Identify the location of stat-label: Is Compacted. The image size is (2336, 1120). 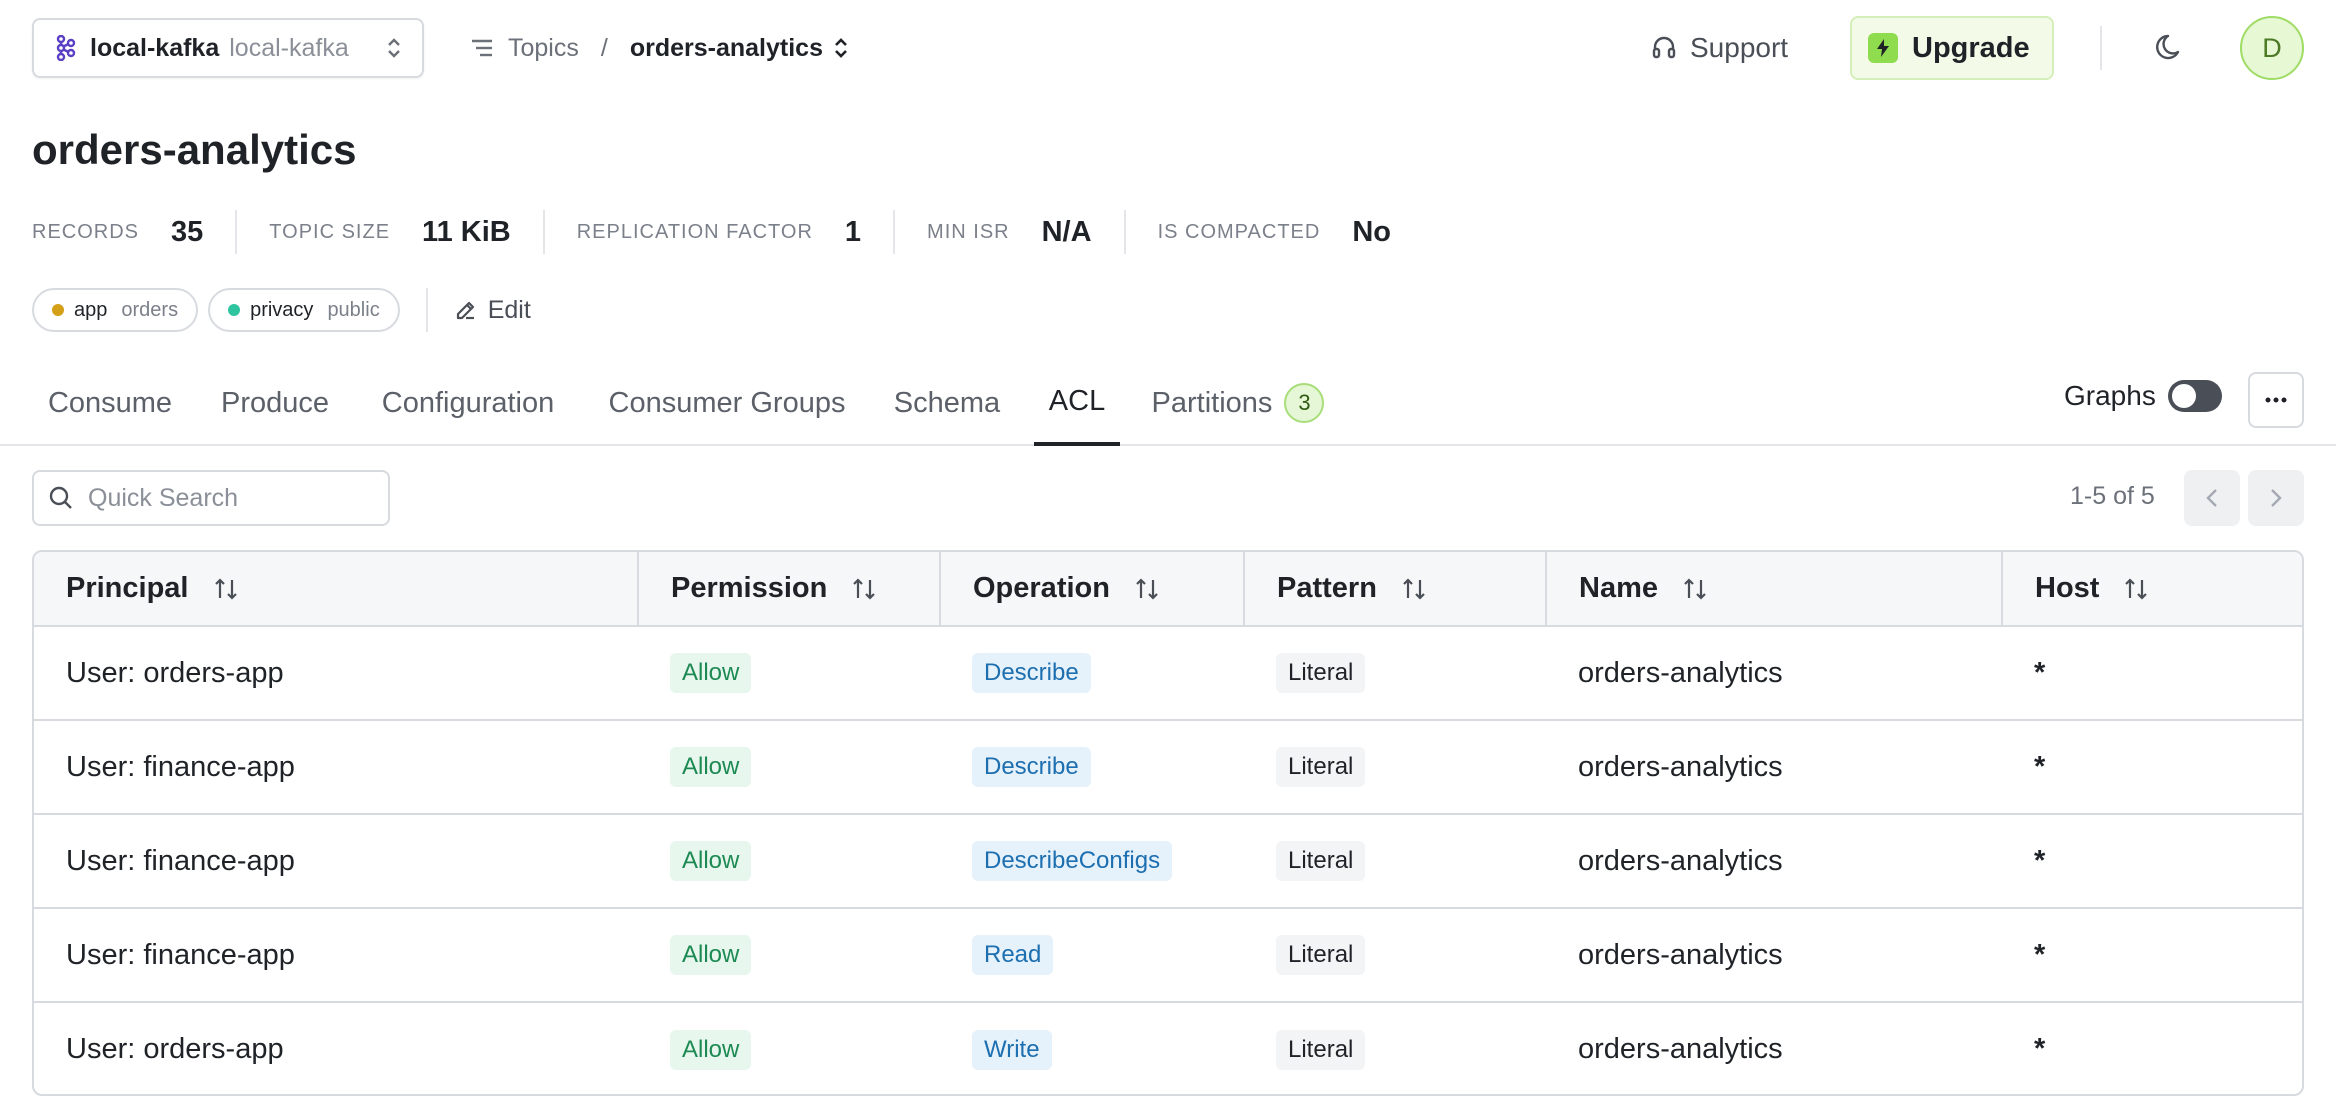
(1239, 231).